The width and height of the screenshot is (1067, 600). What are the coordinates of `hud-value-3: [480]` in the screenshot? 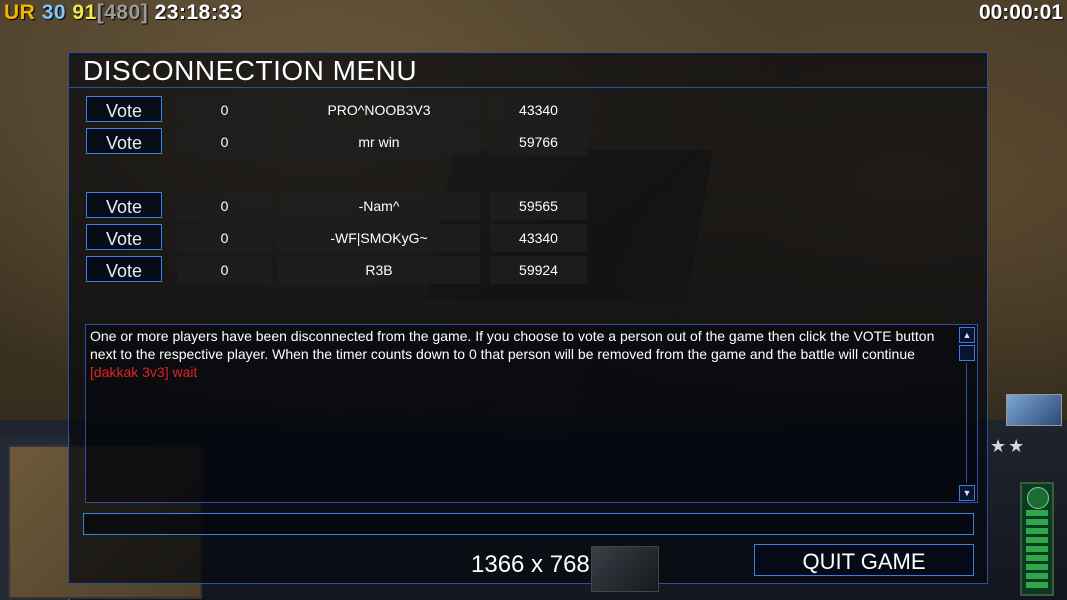 It's located at (122, 12).